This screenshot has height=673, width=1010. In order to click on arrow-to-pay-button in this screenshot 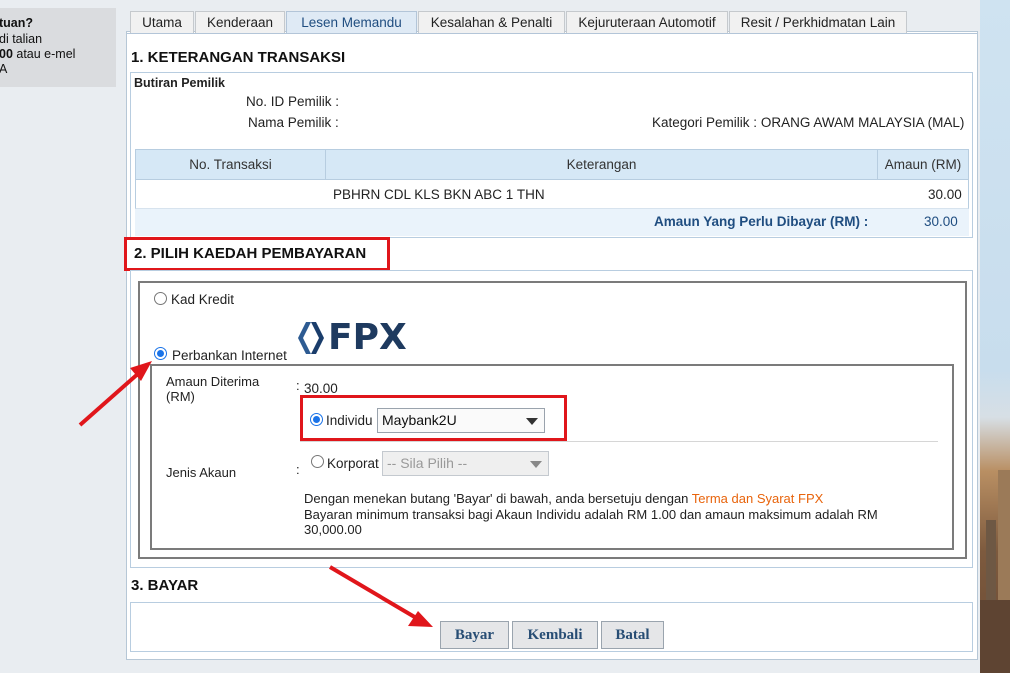, I will do `click(380, 596)`.